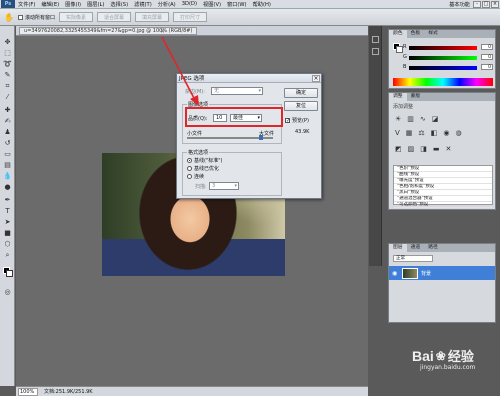 The height and width of the screenshot is (396, 500). Describe the element at coordinates (224, 186) in the screenshot. I see `scans-select: 3 ▾` at that location.